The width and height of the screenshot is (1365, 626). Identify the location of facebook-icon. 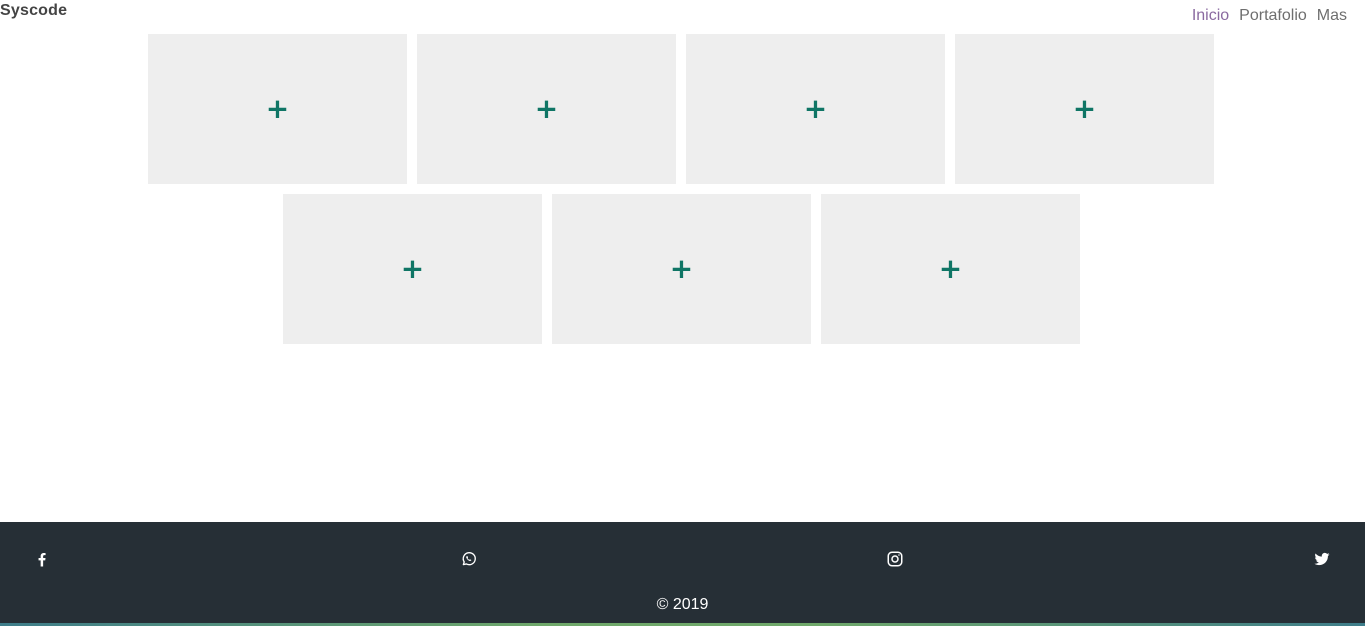
(42, 559).